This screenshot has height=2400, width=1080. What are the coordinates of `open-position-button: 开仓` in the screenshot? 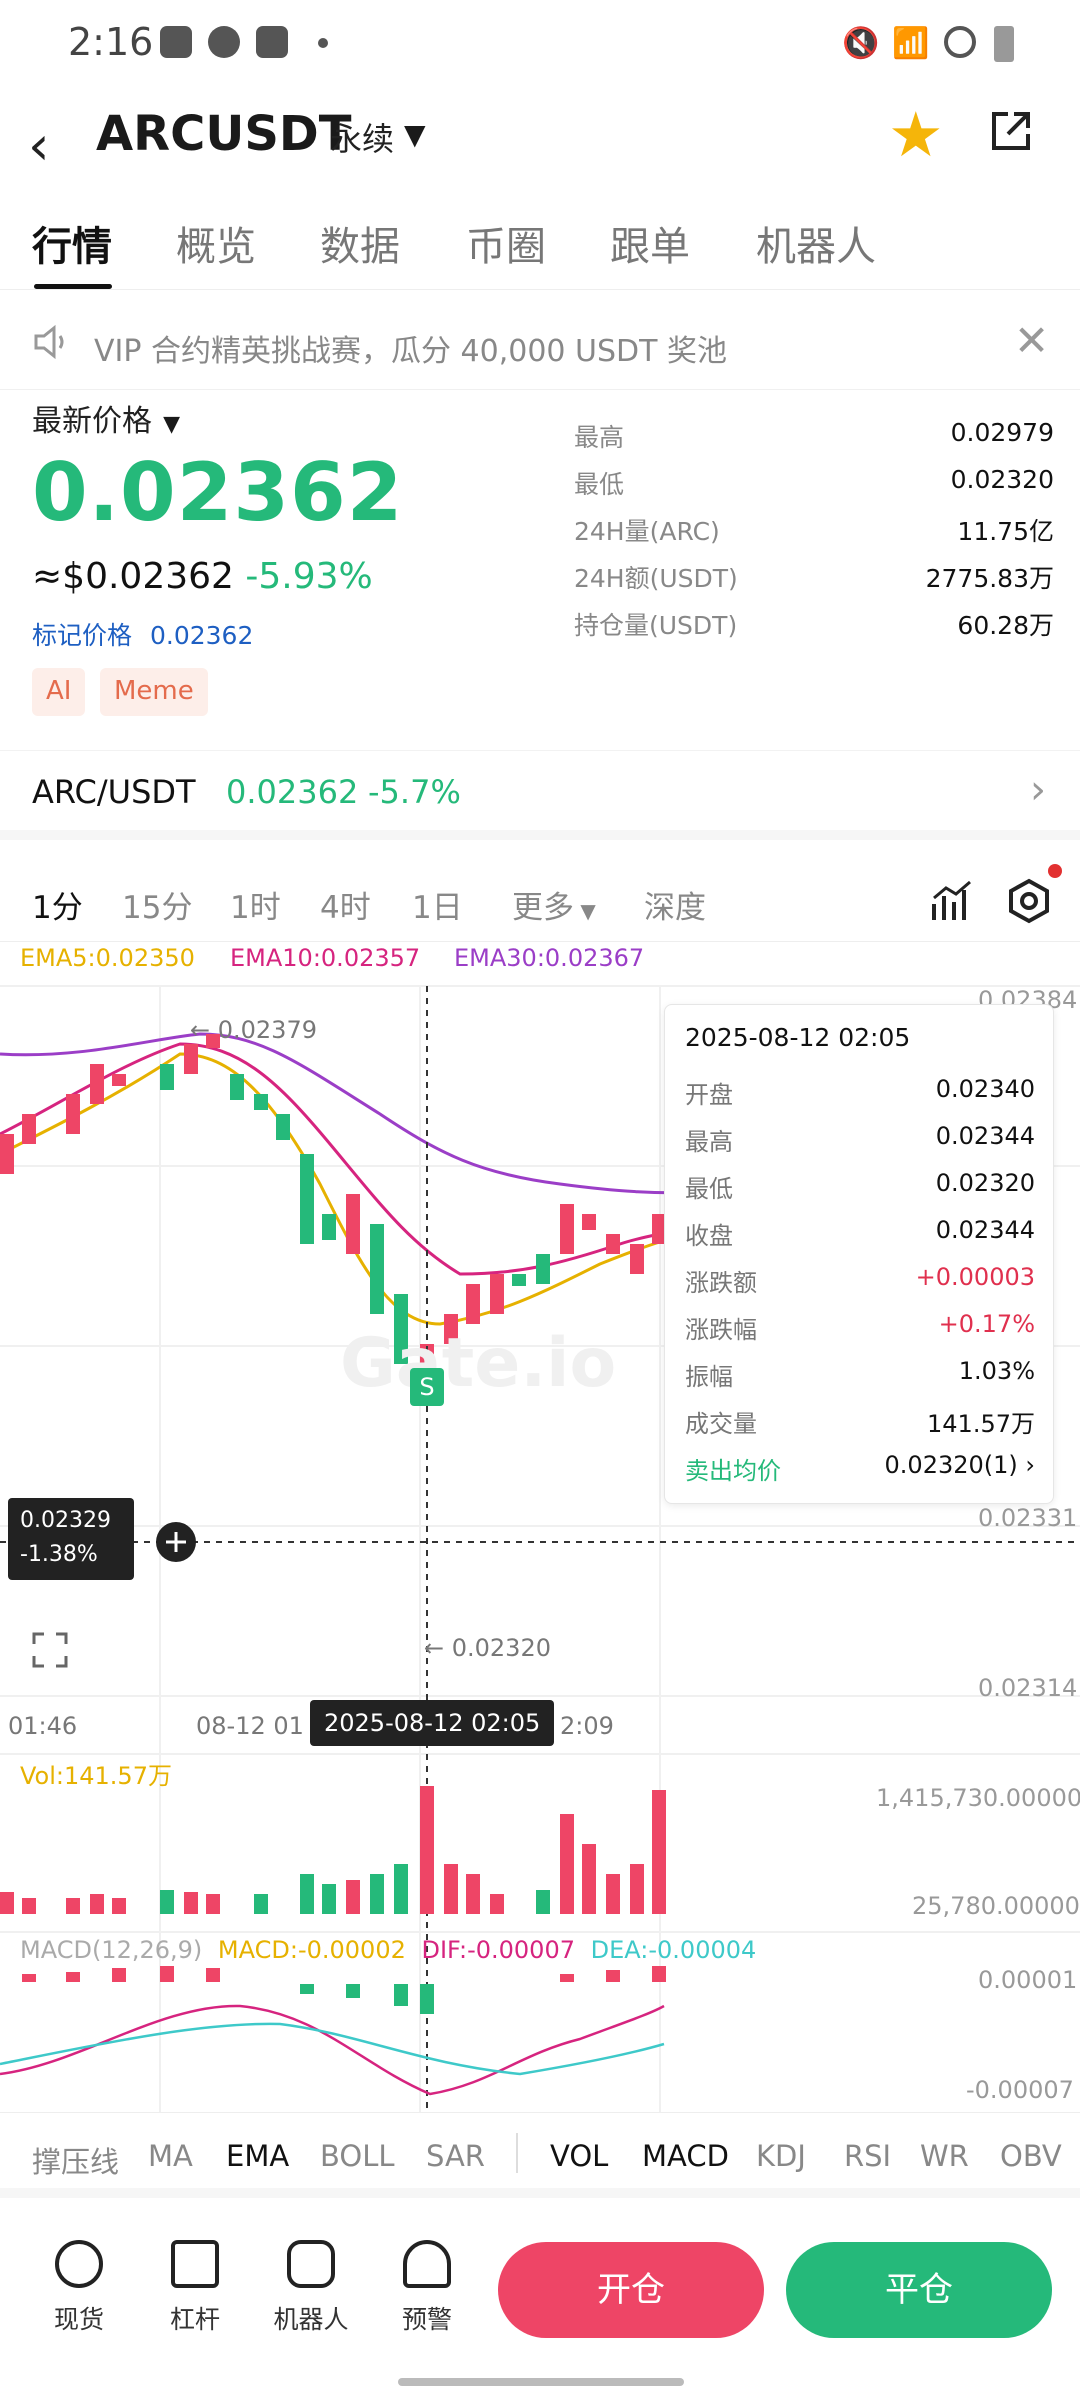 It's located at (631, 2290).